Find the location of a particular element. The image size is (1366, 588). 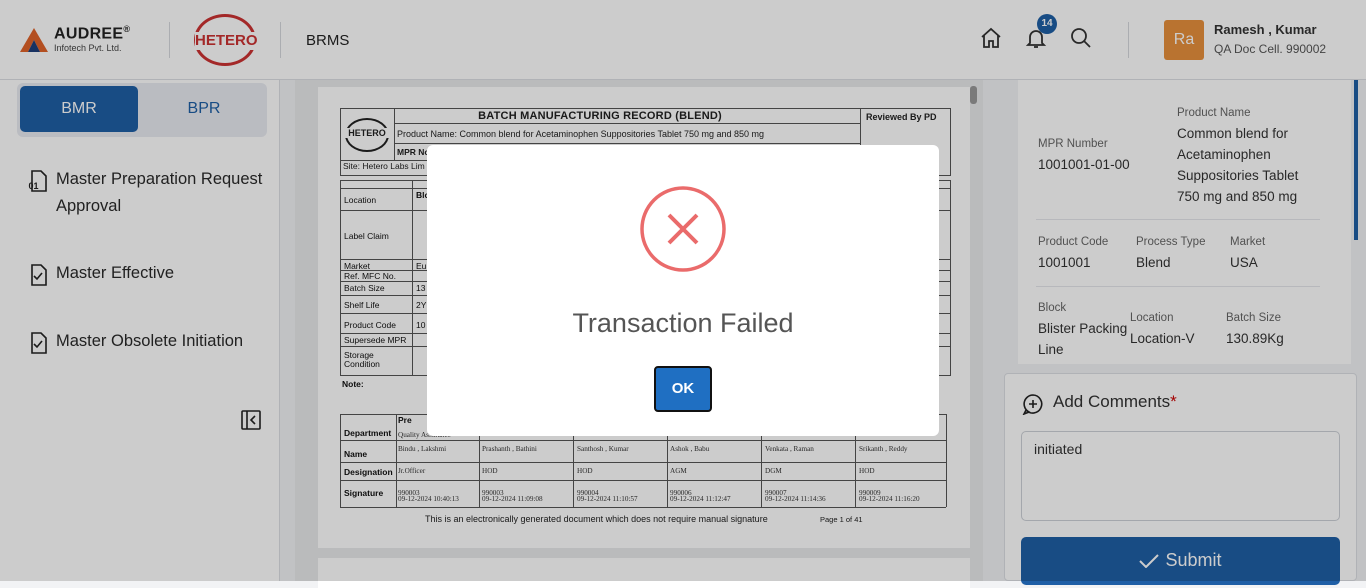

error-x-circle-icon is located at coordinates (683, 229).